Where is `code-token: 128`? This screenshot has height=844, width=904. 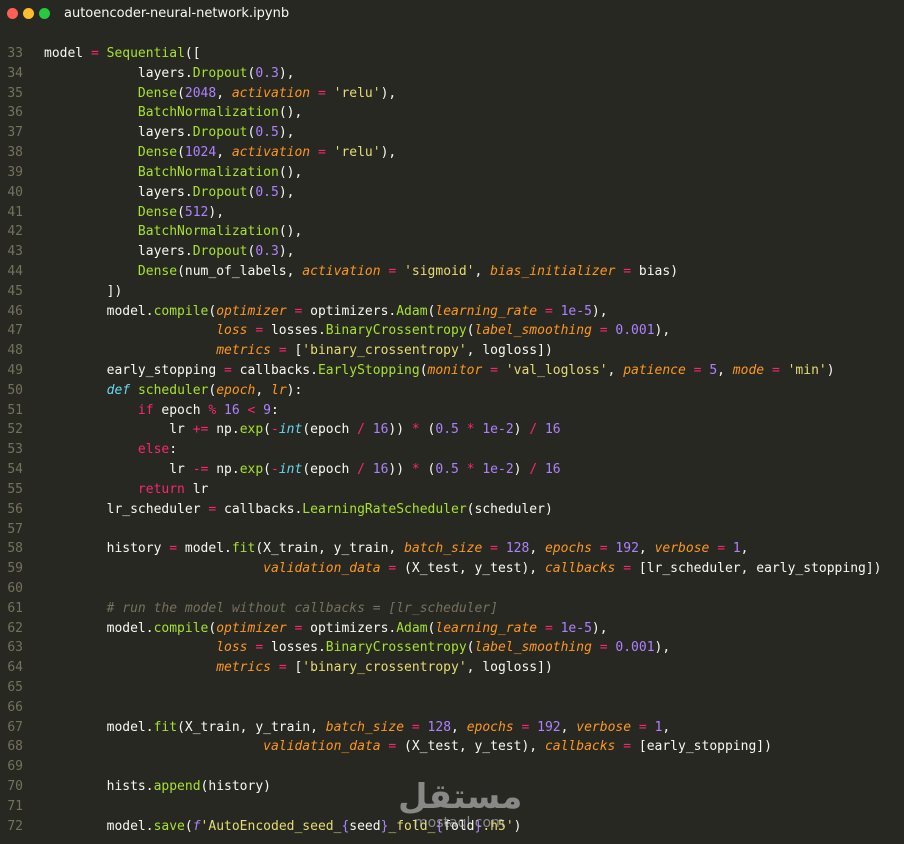 code-token: 128 is located at coordinates (517, 549).